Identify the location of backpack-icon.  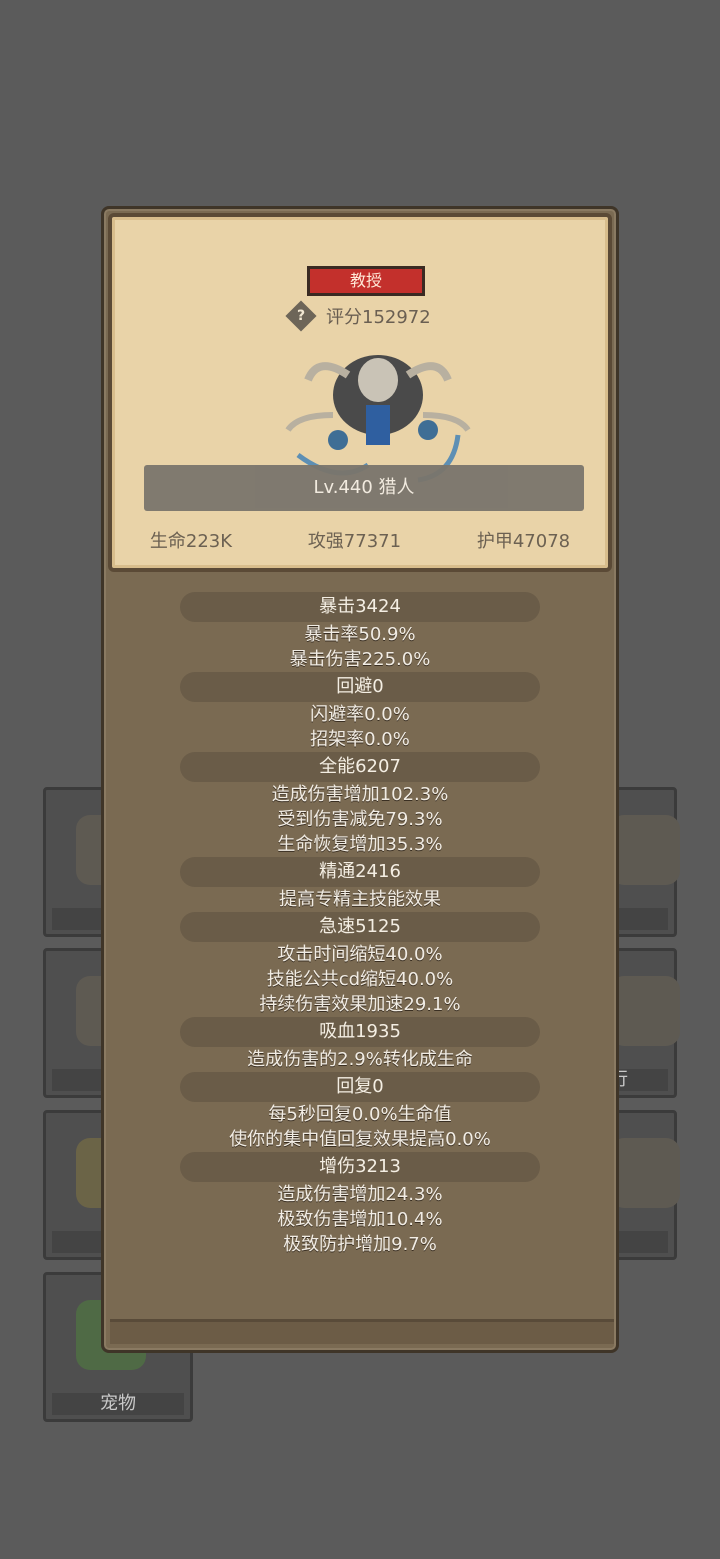
(645, 850).